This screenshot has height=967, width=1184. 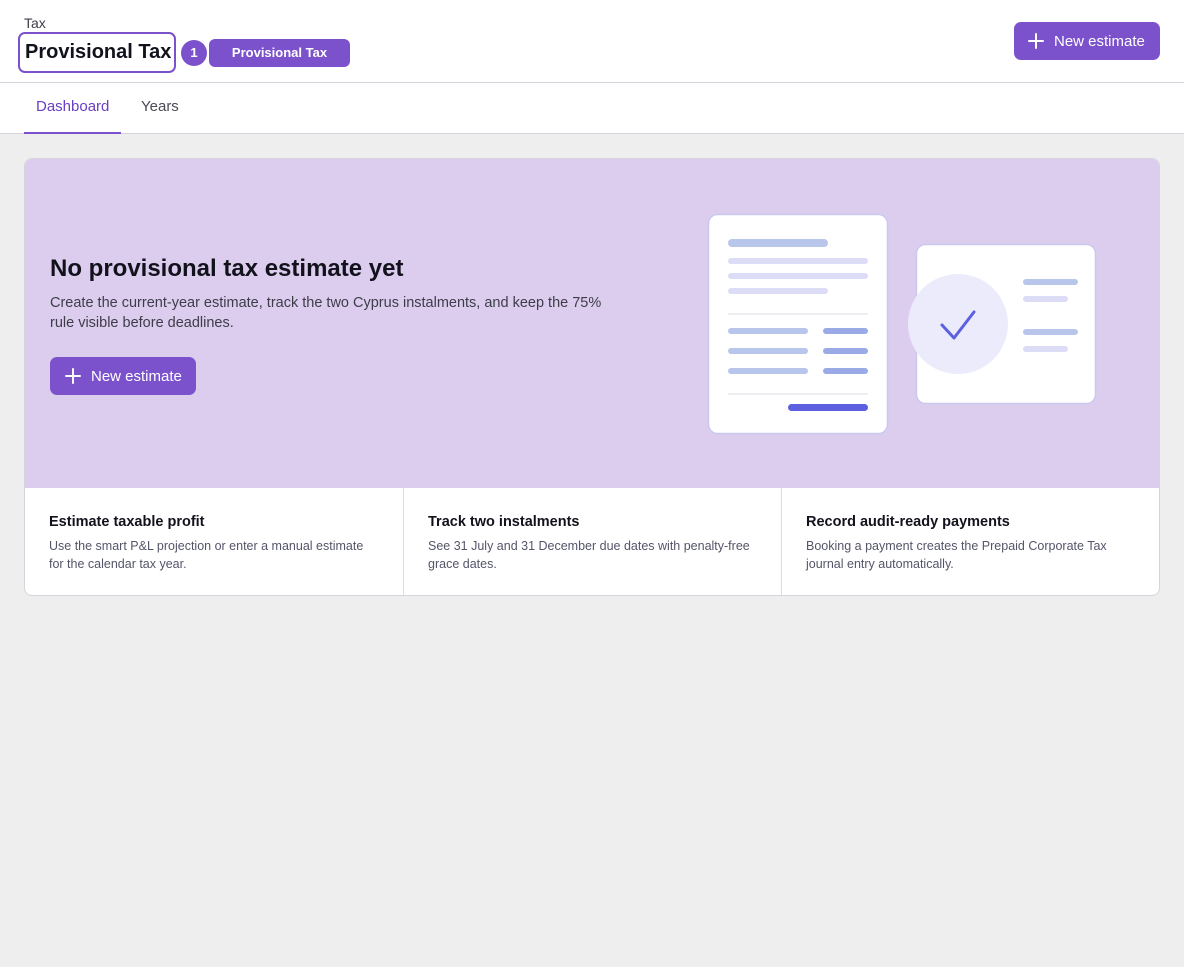 What do you see at coordinates (798, 324) in the screenshot?
I see `document-icon` at bounding box center [798, 324].